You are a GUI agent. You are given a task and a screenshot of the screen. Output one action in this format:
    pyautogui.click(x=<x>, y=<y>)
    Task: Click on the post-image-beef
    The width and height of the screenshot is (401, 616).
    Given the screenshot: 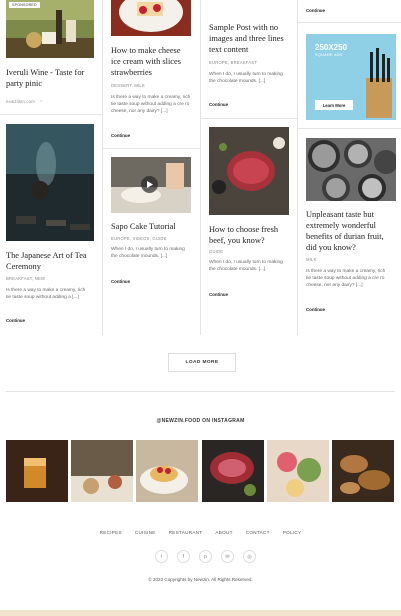 What is the action you would take?
    pyautogui.click(x=249, y=171)
    